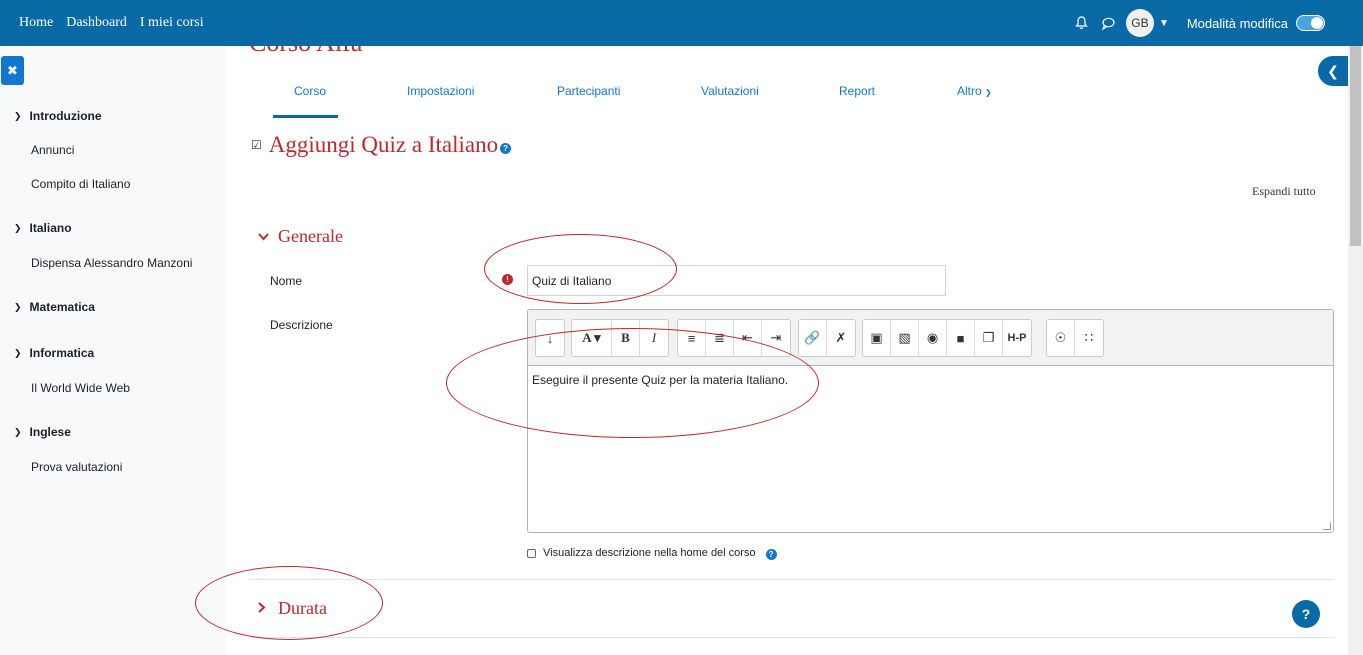  Describe the element at coordinates (50, 432) in the screenshot. I see `section-title: Inglese` at that location.